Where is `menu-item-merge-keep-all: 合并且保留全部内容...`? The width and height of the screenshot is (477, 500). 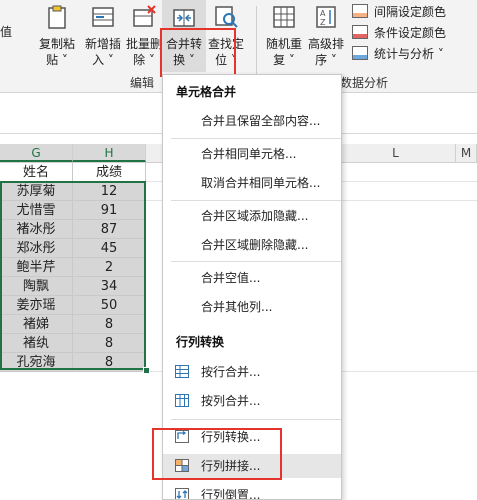 menu-item-merge-keep-all: 合并且保留全部内容... is located at coordinates (252, 121).